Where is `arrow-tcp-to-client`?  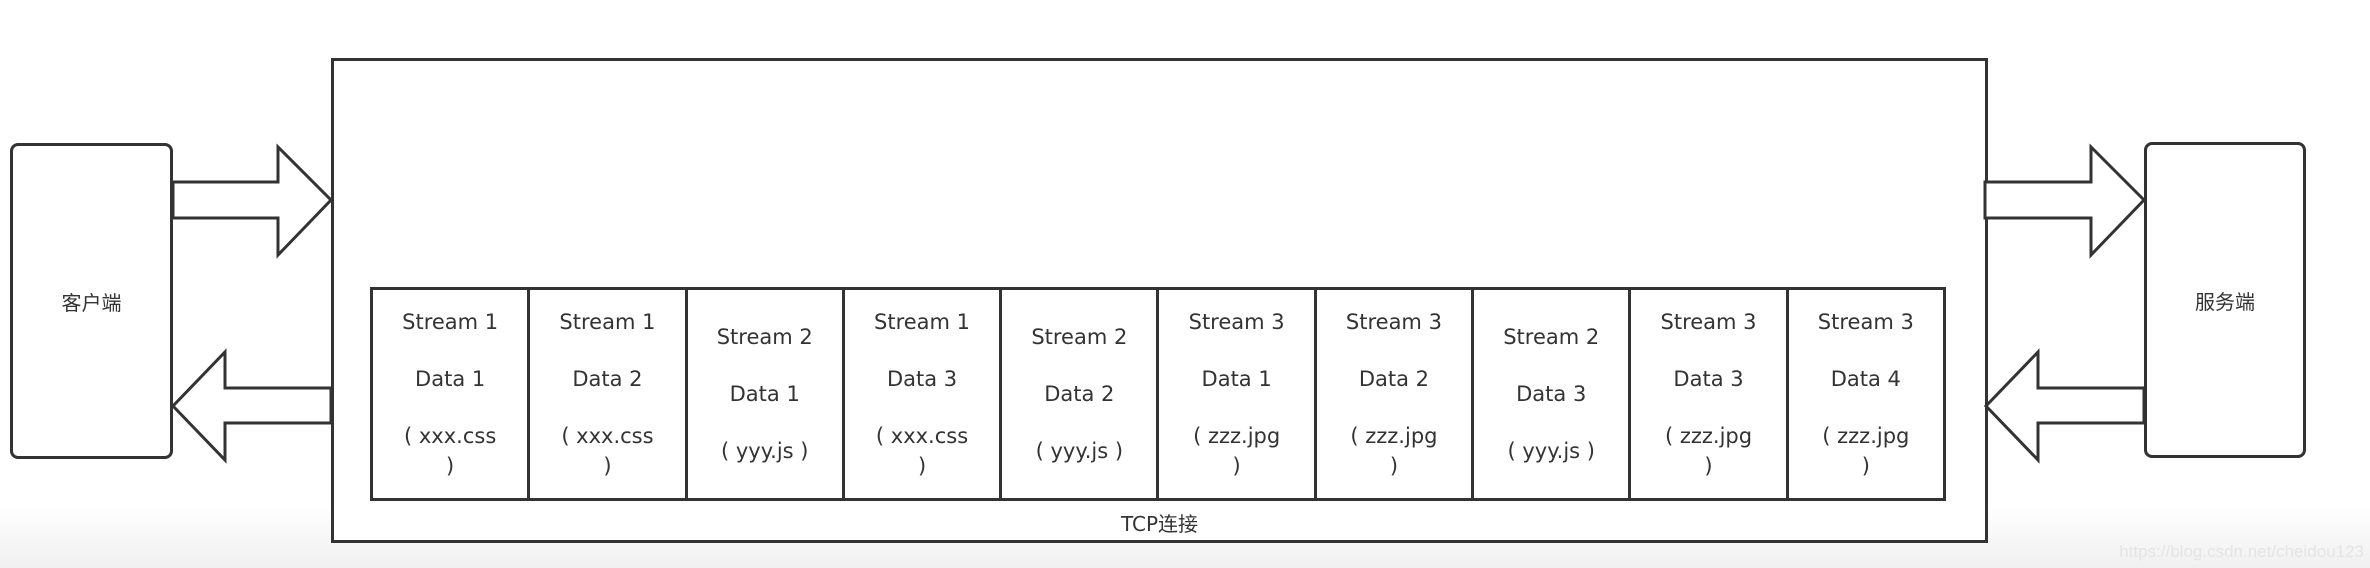
arrow-tcp-to-client is located at coordinates (251, 406).